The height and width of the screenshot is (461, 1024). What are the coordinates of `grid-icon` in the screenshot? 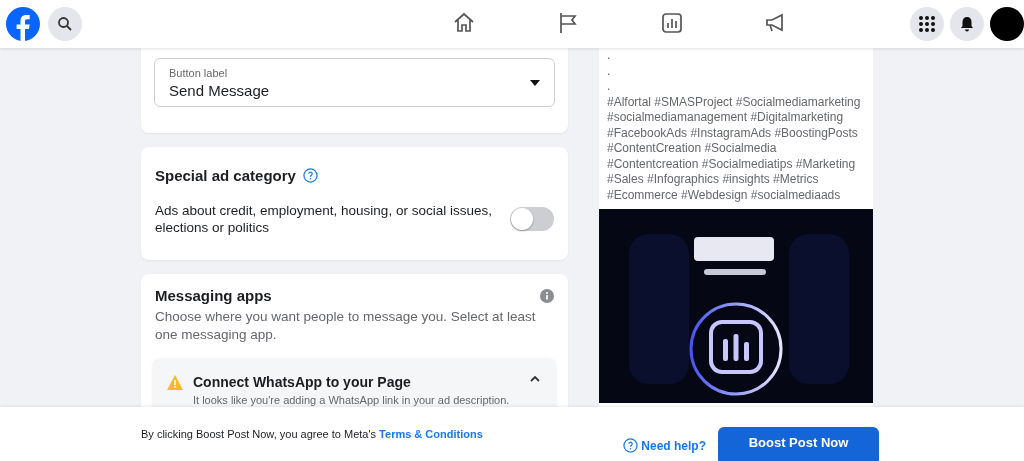 It's located at (927, 24).